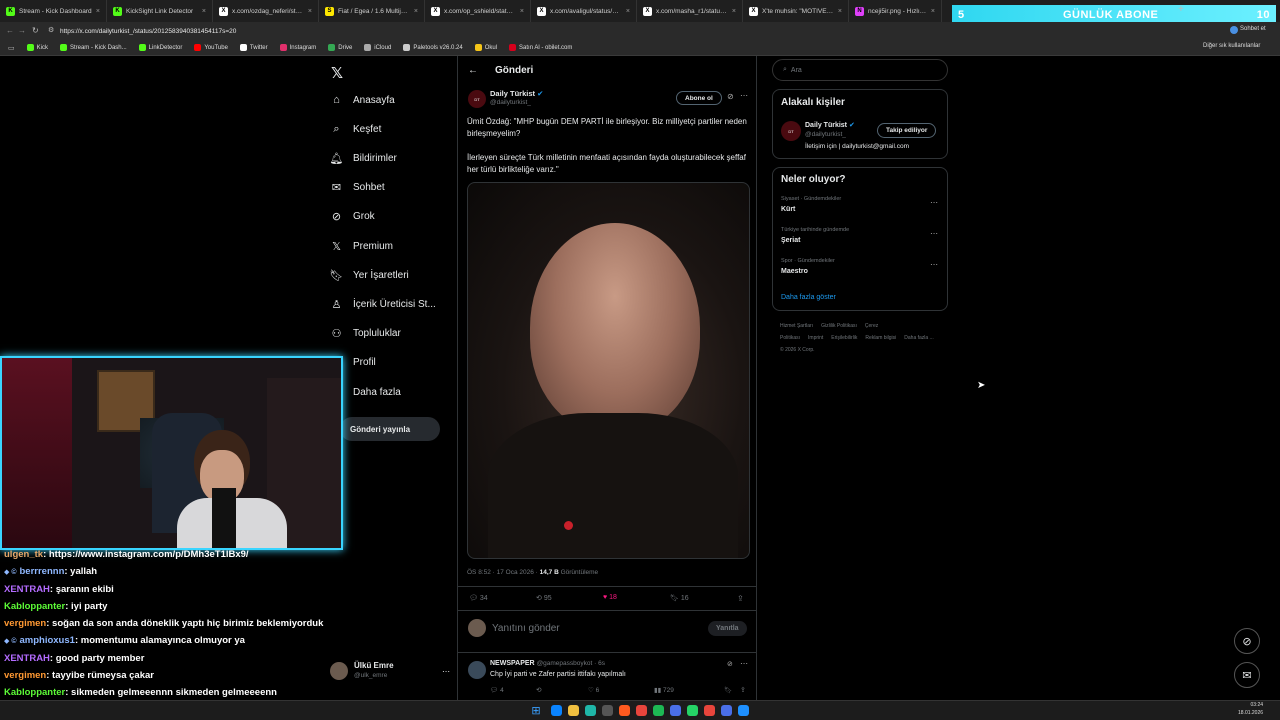  Describe the element at coordinates (544, 598) in the screenshot. I see `repost-button: ⟲ 95` at that location.